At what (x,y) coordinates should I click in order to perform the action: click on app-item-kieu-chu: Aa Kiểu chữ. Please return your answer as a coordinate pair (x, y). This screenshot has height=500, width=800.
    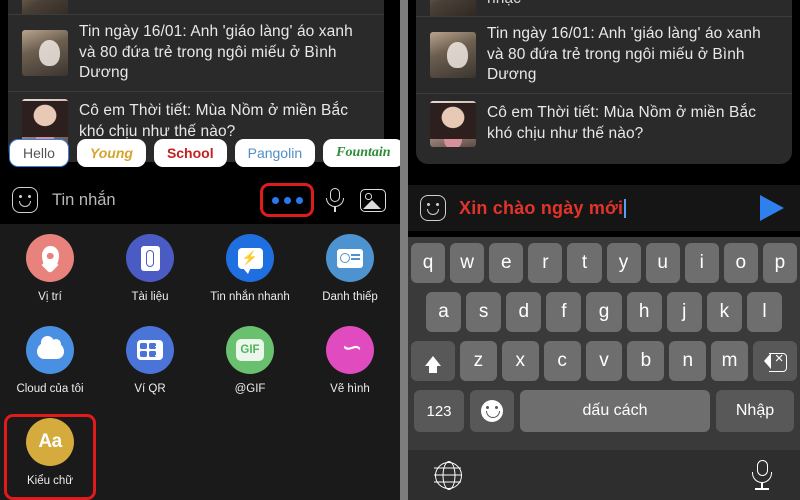
    Looking at the image, I should click on (50, 457).